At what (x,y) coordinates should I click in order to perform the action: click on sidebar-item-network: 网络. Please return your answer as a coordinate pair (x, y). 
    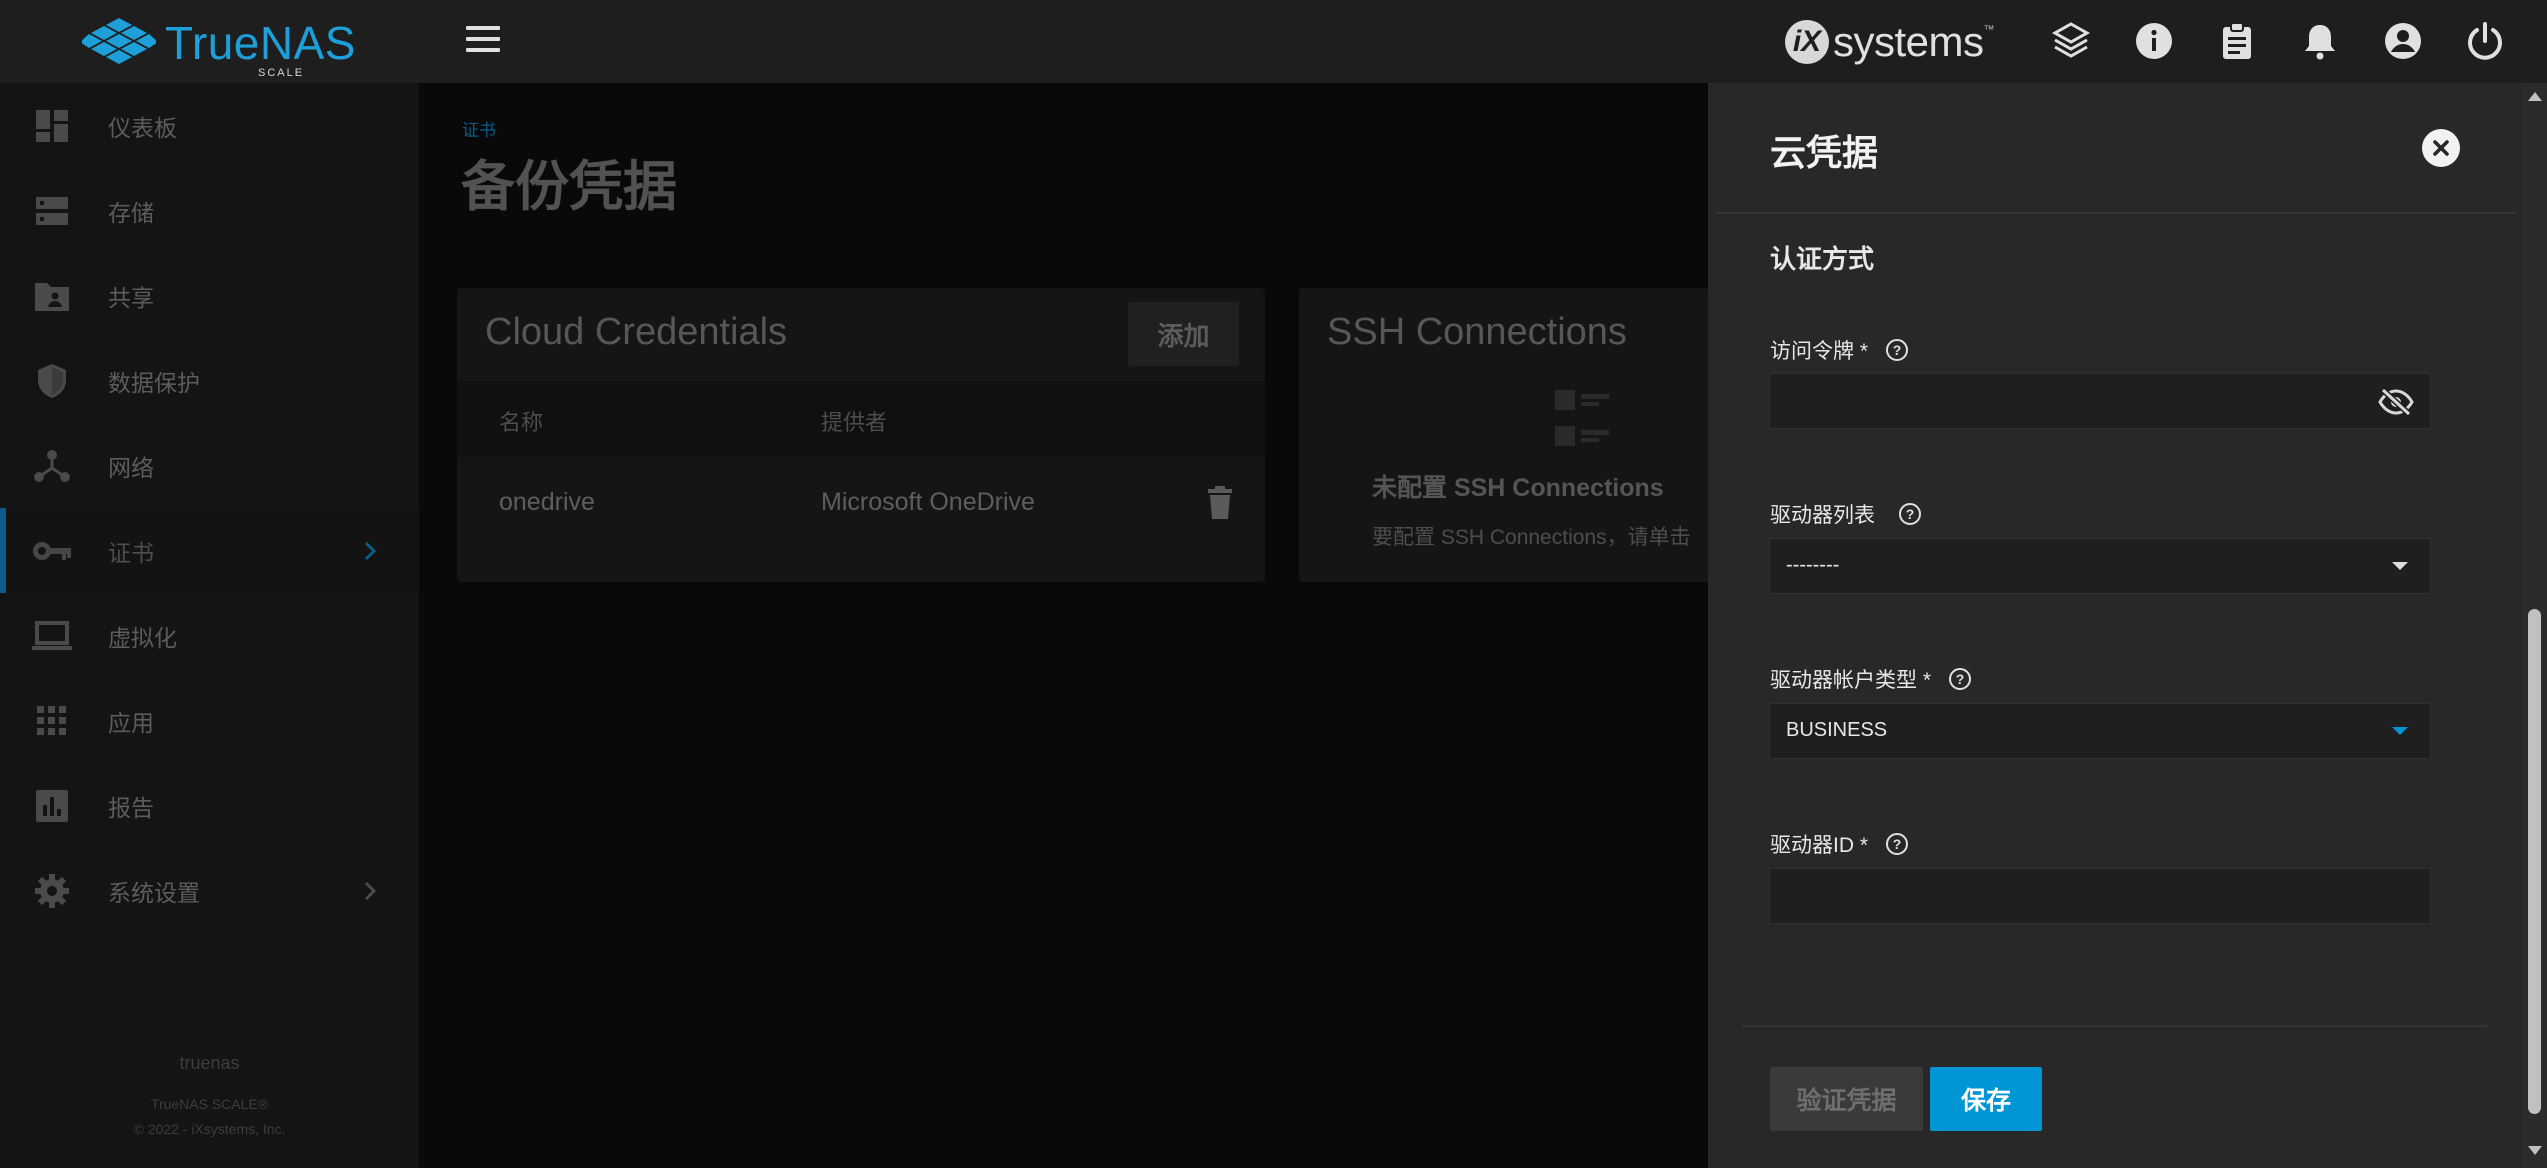
    Looking at the image, I should click on (209, 465).